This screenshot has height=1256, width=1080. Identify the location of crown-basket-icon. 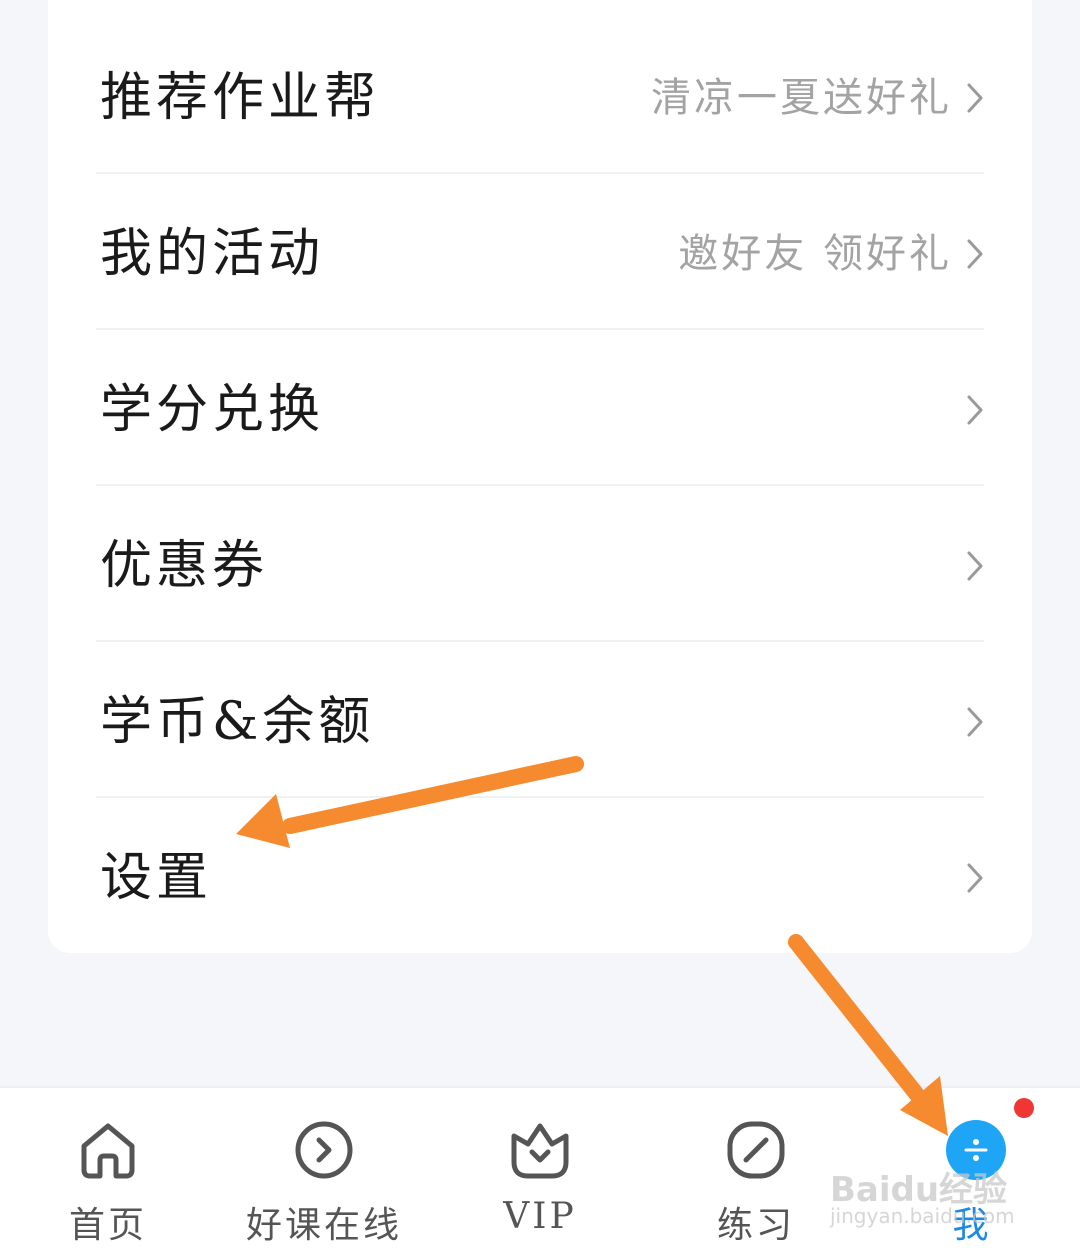
(540, 1151).